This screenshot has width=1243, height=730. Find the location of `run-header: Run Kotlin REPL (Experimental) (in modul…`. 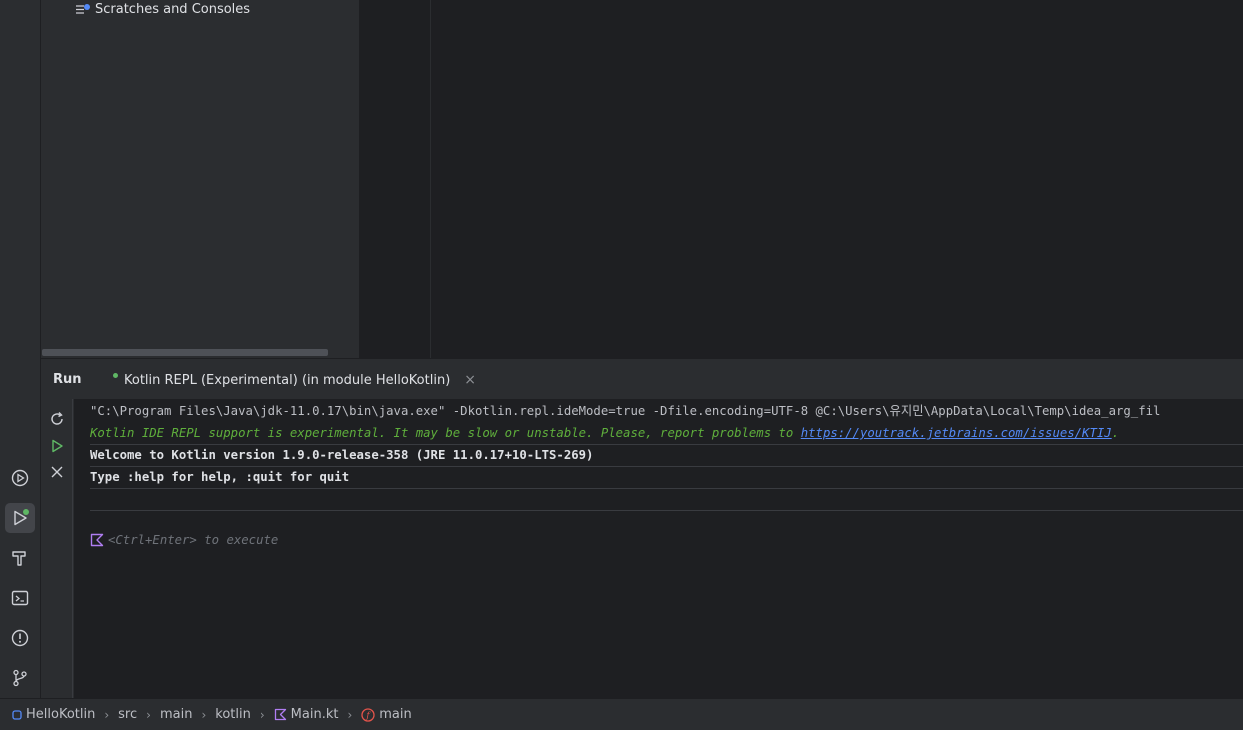

run-header: Run Kotlin REPL (Experimental) (in modul… is located at coordinates (642, 379).